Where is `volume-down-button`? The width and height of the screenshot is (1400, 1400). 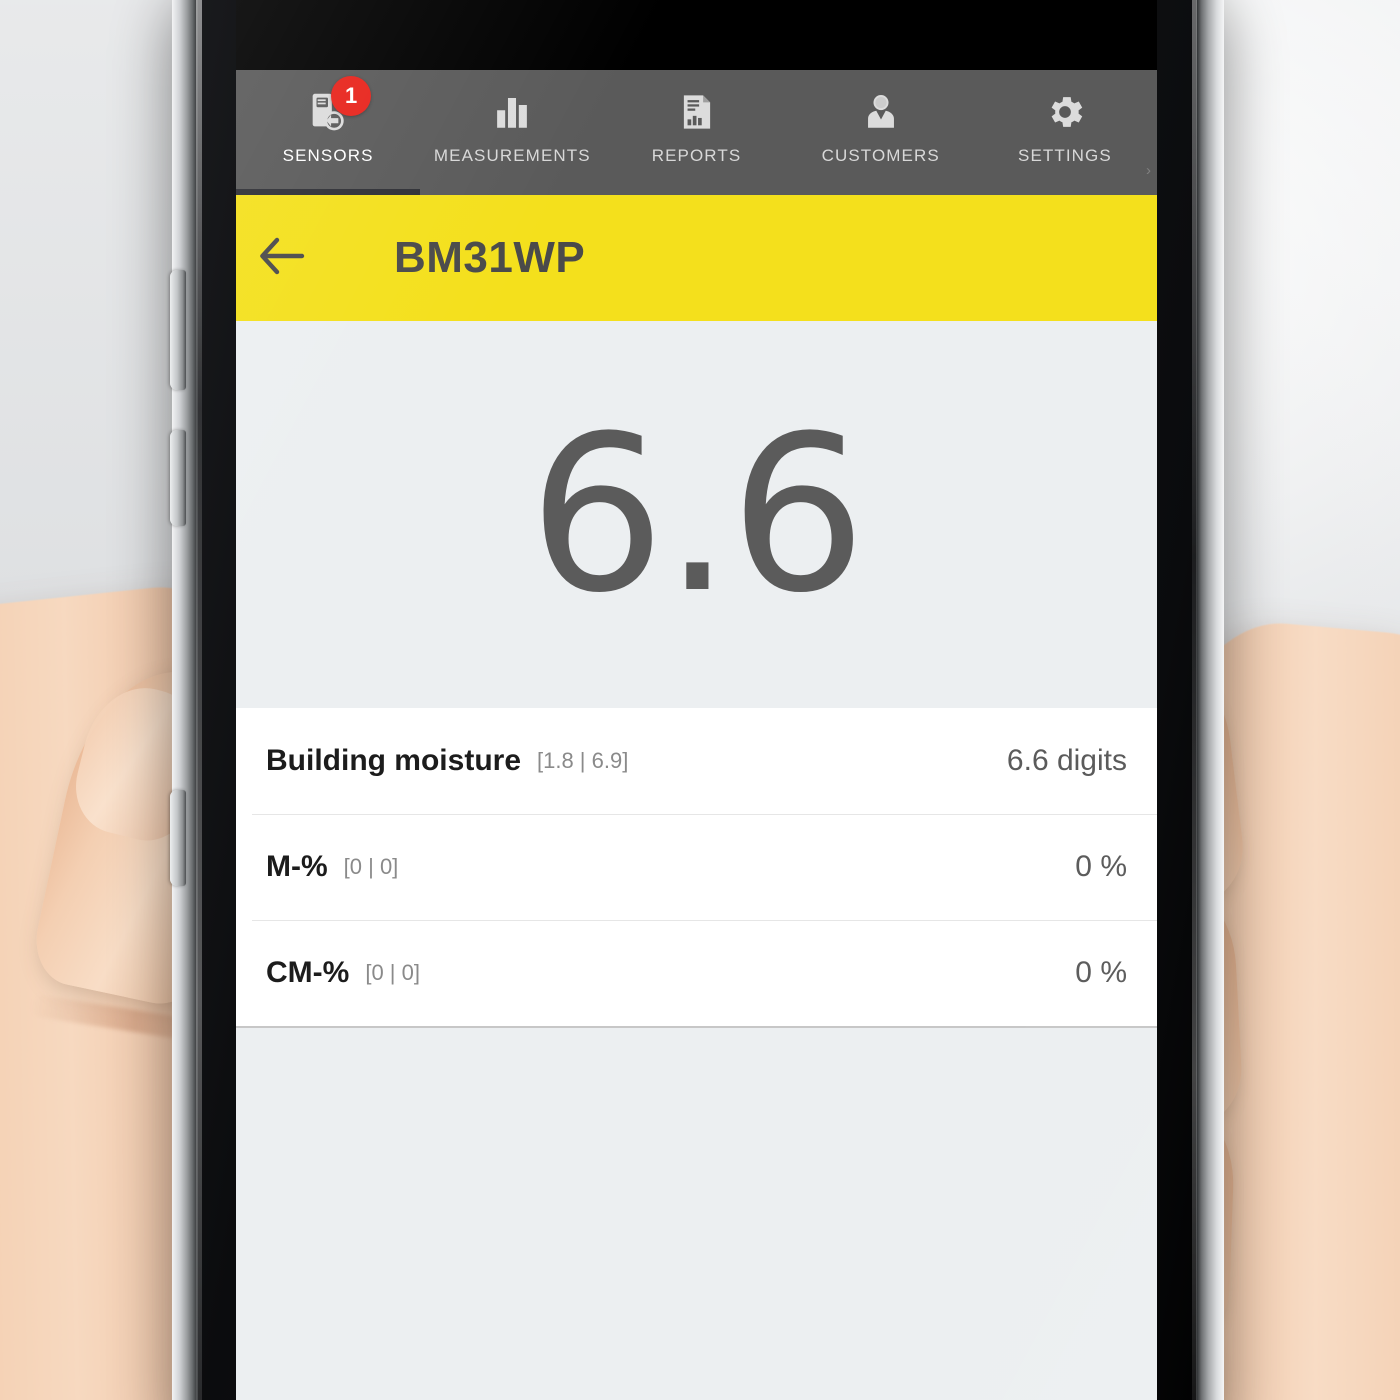 volume-down-button is located at coordinates (178, 478).